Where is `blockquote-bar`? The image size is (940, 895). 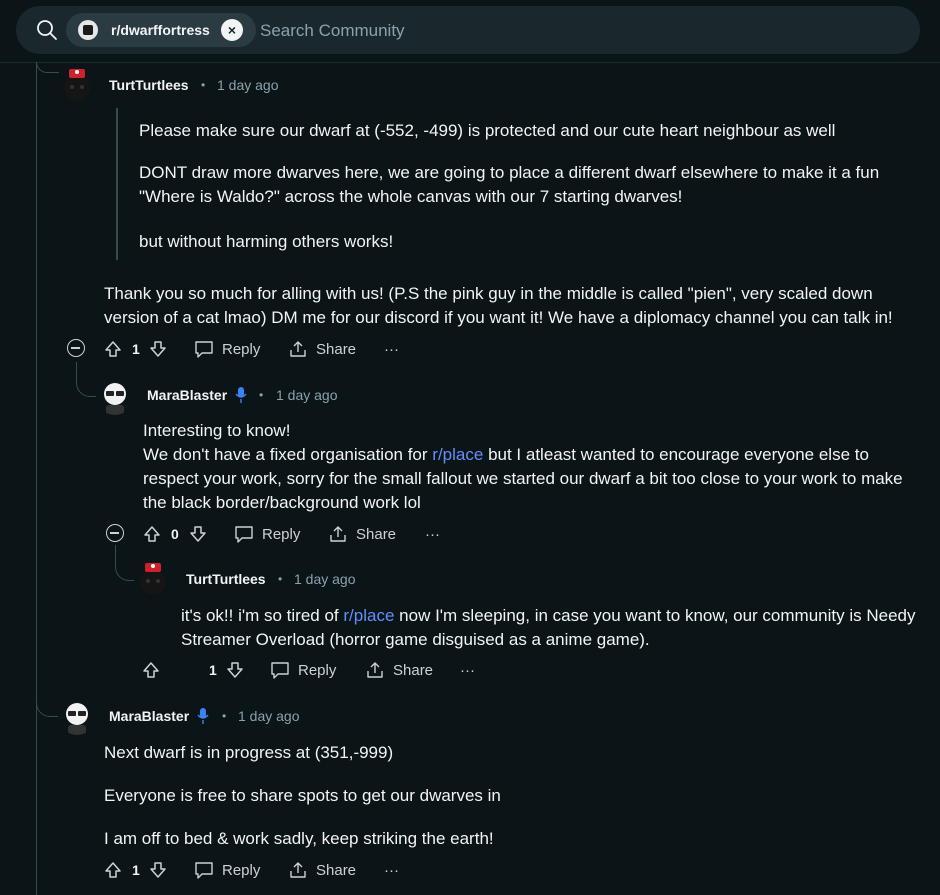 blockquote-bar is located at coordinates (117, 184).